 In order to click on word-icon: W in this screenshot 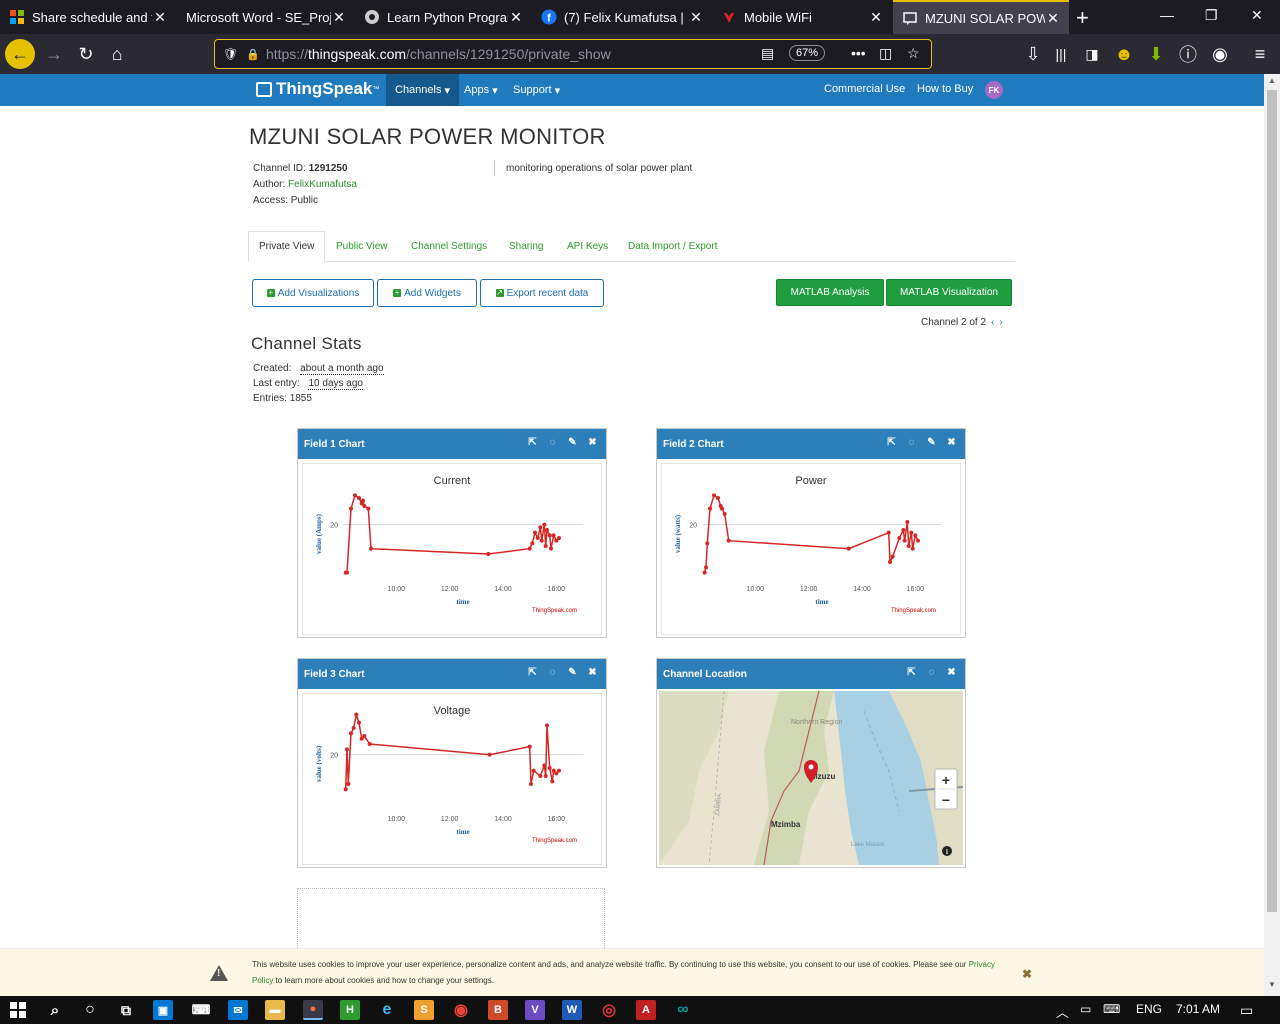, I will do `click(572, 1010)`.